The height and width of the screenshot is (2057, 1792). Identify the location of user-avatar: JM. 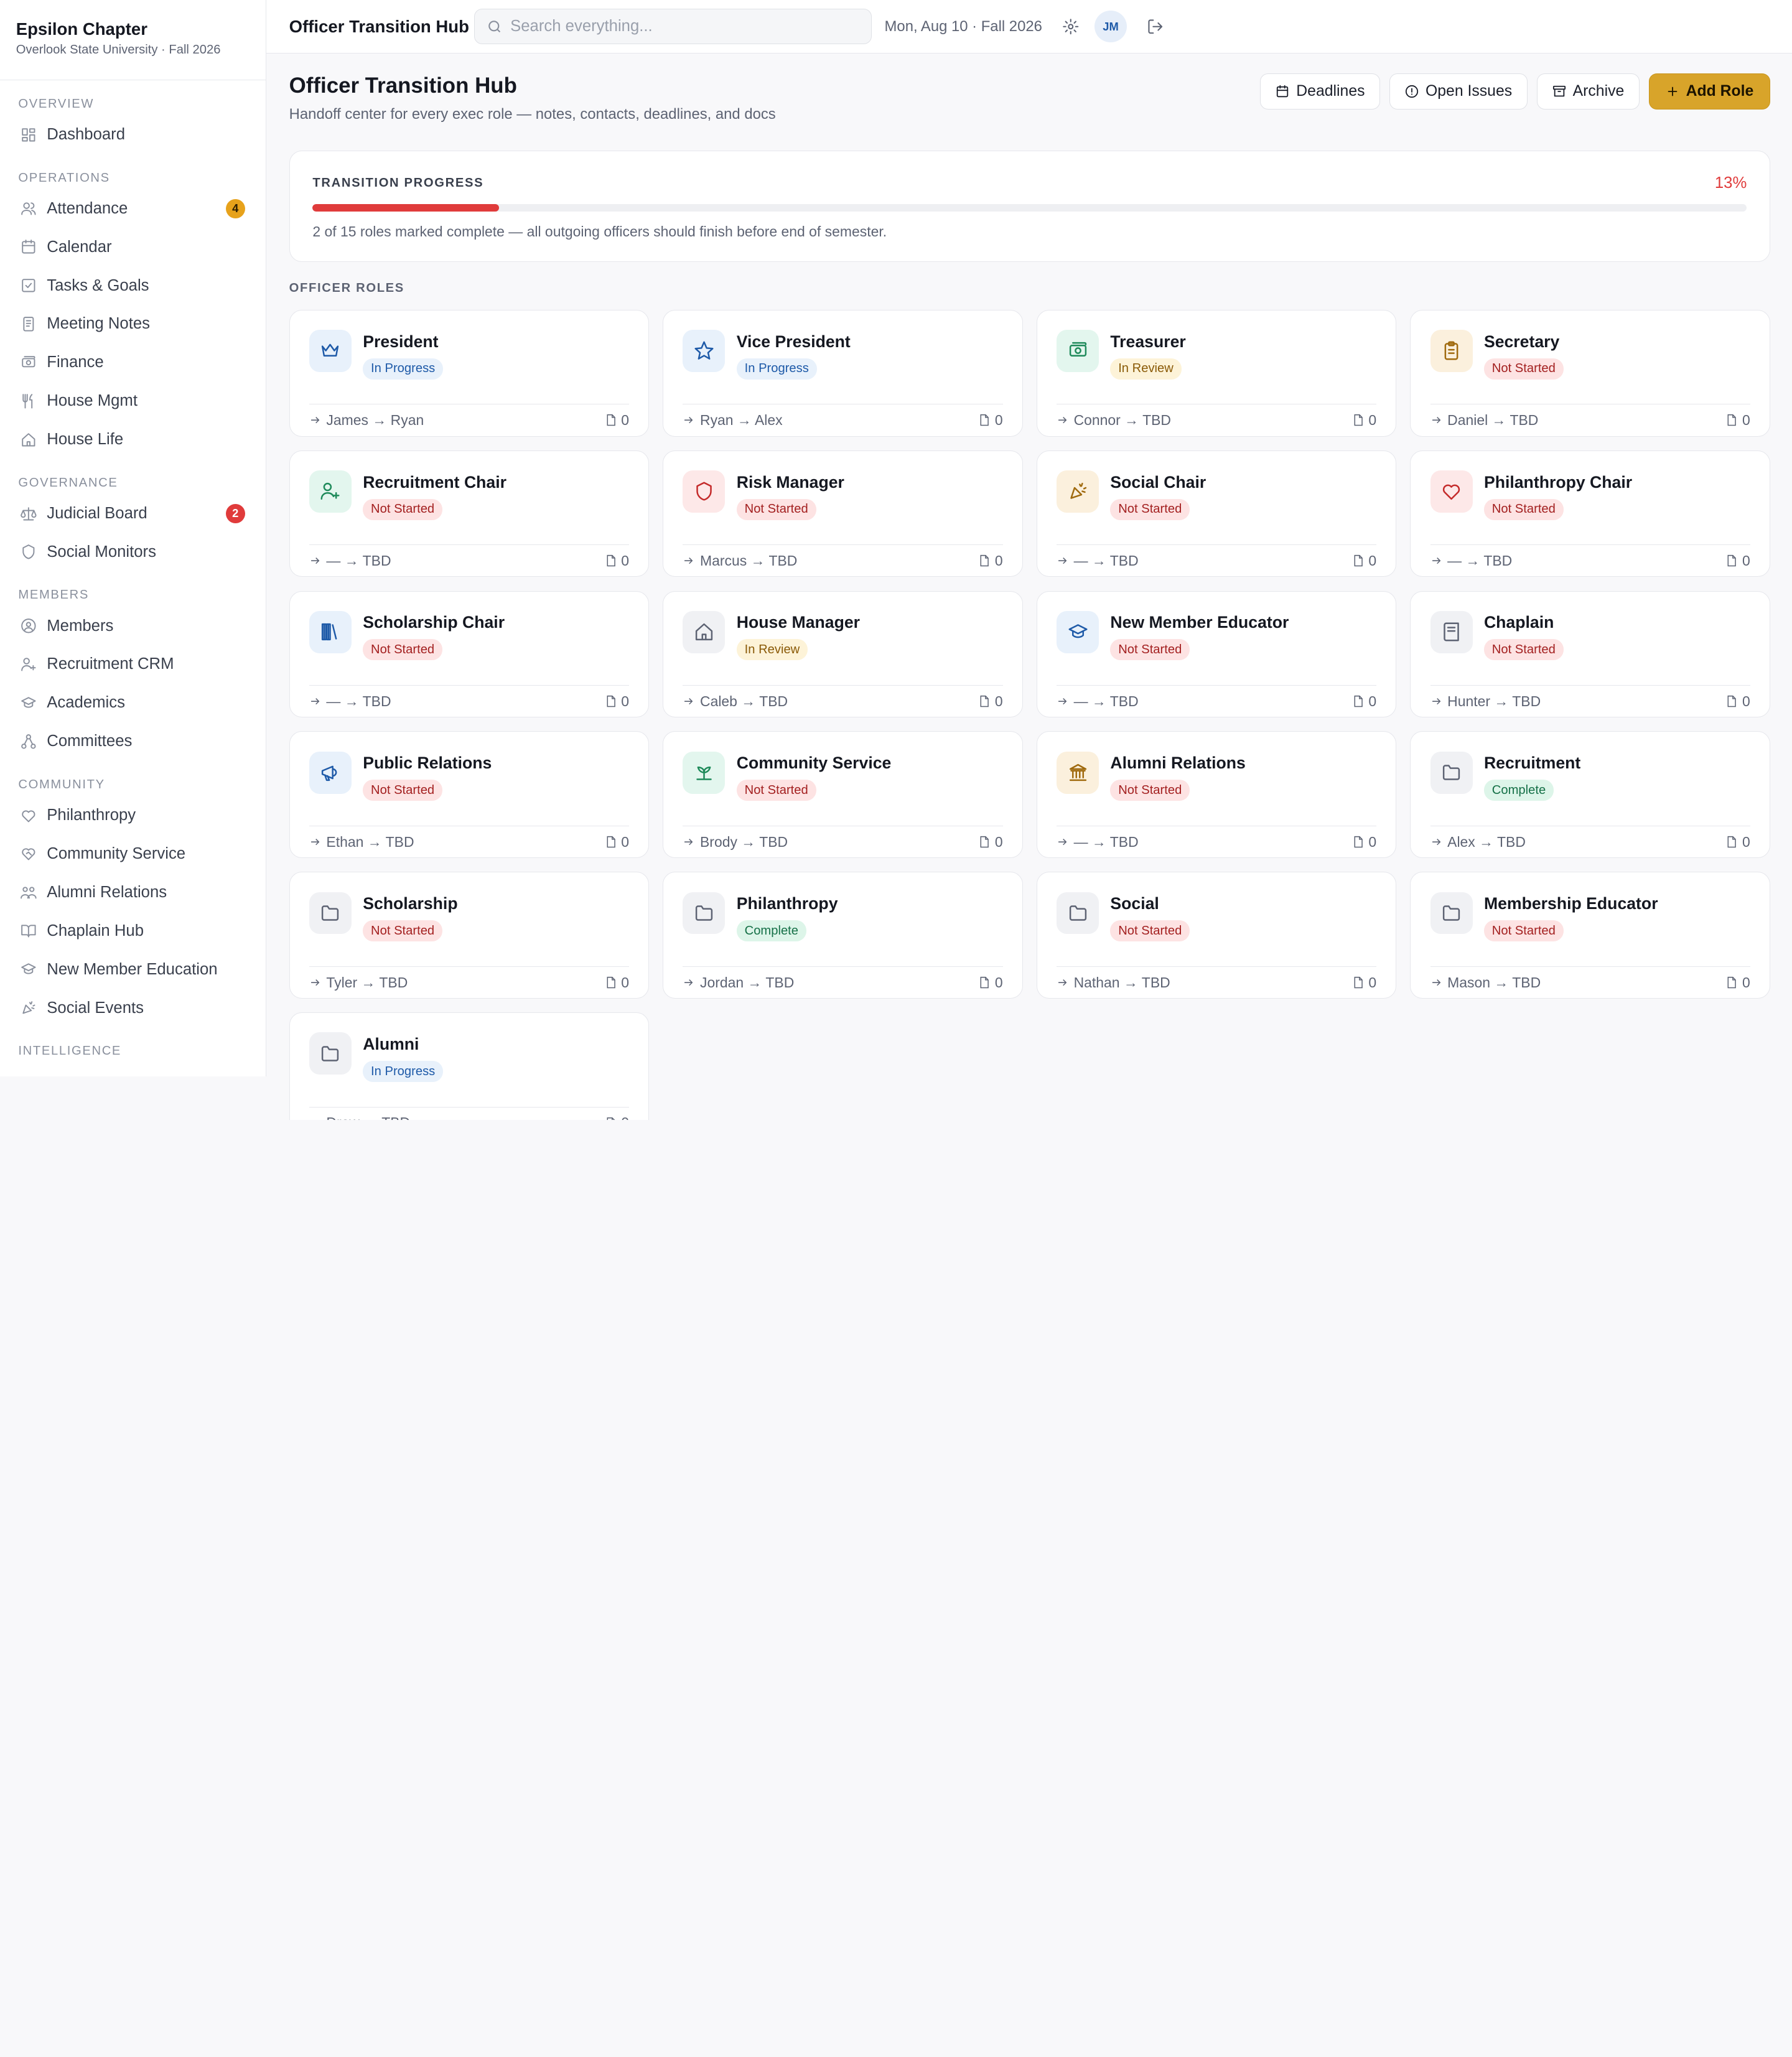
(1110, 26).